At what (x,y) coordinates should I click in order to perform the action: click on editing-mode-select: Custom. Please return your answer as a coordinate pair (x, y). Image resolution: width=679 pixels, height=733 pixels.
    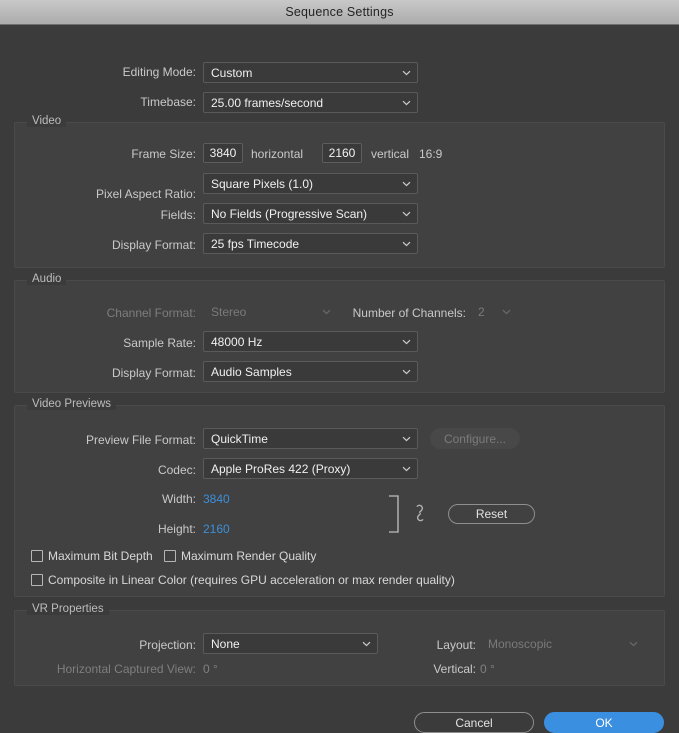
    Looking at the image, I should click on (310, 72).